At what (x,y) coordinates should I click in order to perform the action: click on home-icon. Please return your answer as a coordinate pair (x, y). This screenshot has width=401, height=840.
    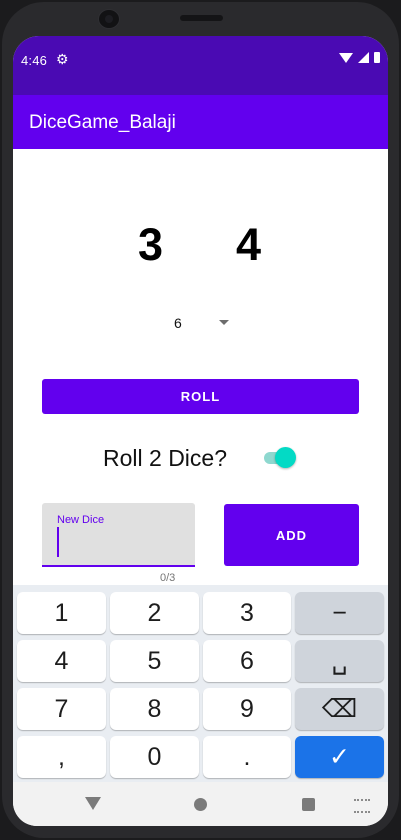
    Looking at the image, I should click on (200, 804).